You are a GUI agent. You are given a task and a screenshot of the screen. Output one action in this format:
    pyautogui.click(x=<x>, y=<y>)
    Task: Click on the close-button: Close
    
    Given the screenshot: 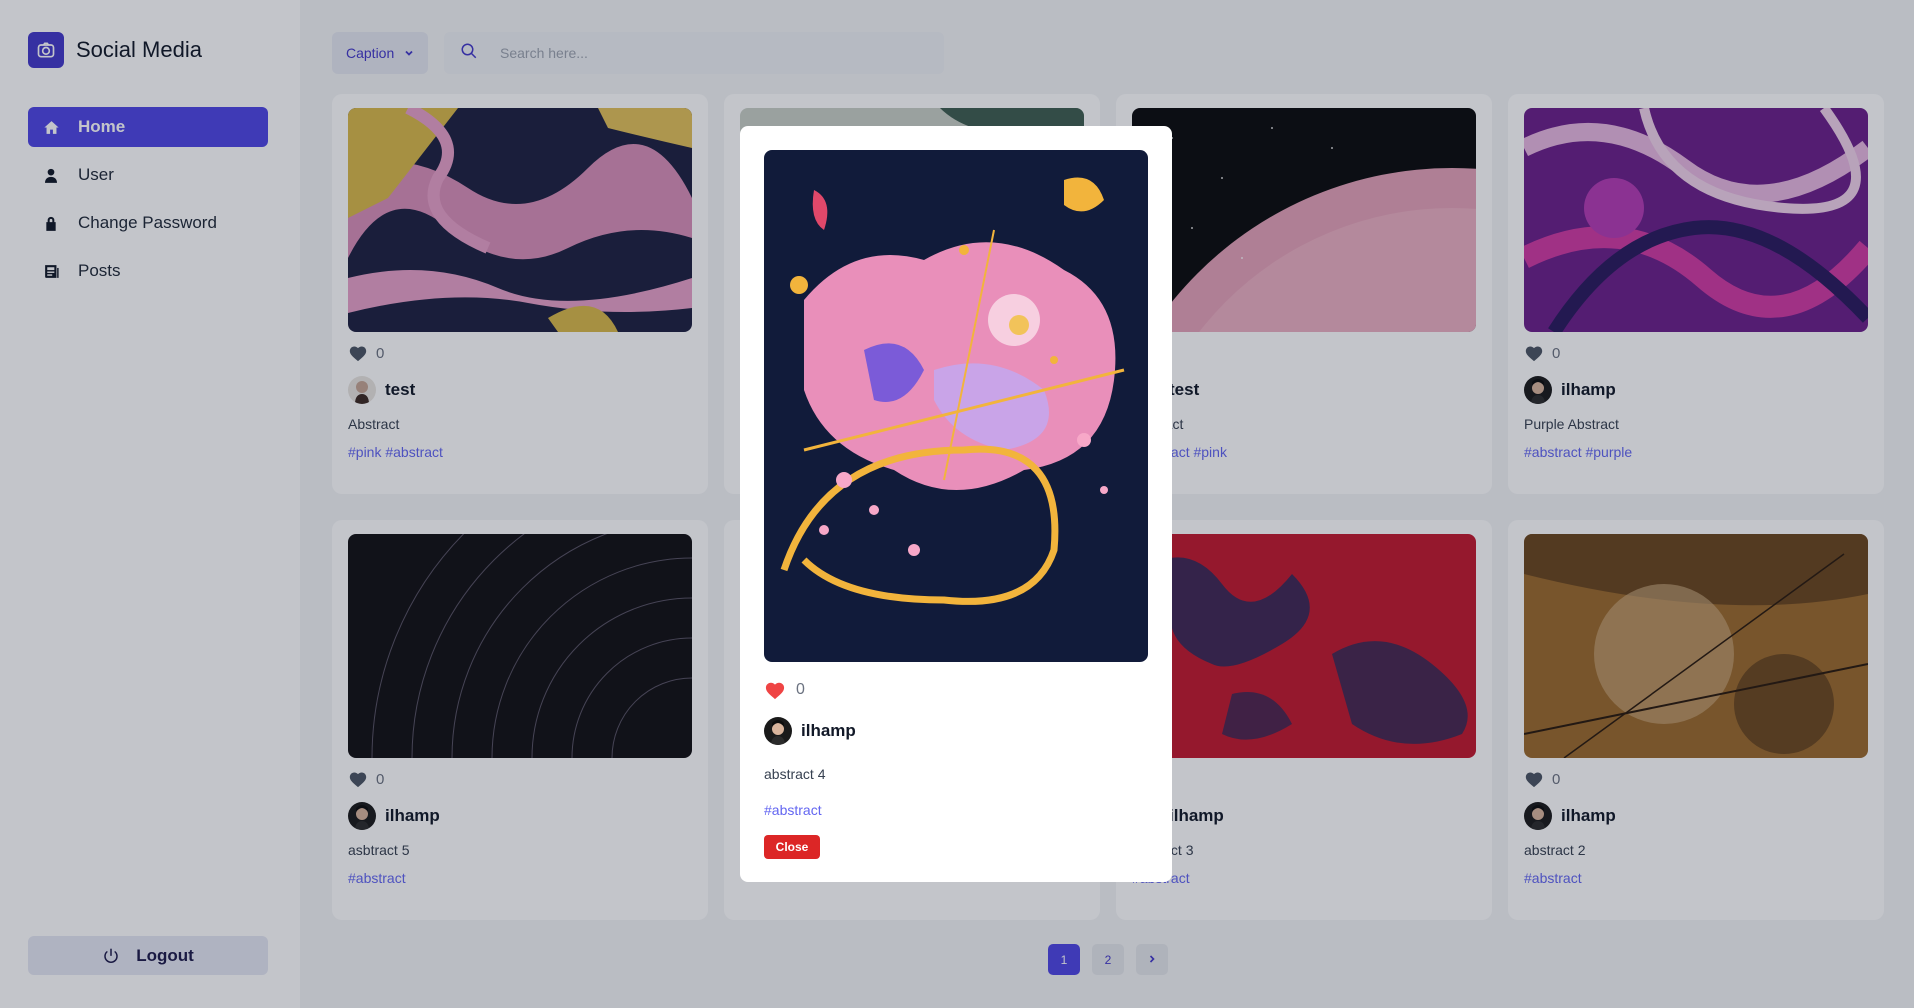 What is the action you would take?
    pyautogui.click(x=792, y=847)
    